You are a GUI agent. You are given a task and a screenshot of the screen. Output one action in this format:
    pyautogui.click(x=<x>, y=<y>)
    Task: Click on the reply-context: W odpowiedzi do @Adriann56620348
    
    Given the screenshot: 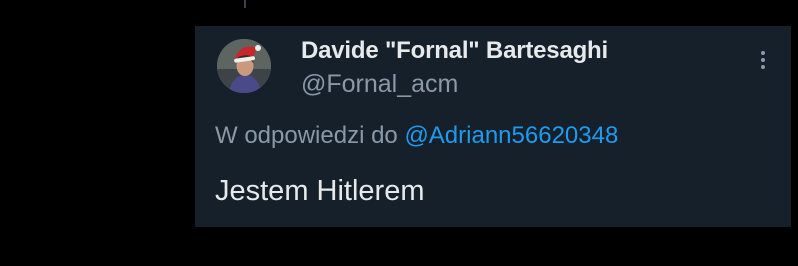 What is the action you would take?
    pyautogui.click(x=416, y=136)
    